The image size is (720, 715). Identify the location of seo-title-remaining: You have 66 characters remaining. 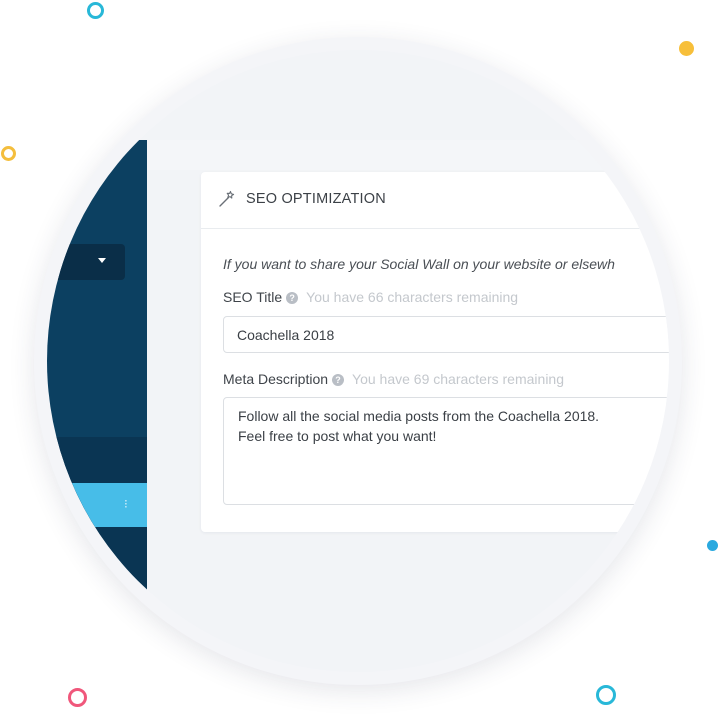
(412, 297).